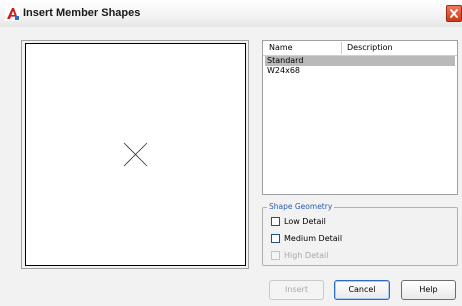 This screenshot has height=306, width=462. What do you see at coordinates (285, 60) in the screenshot?
I see `list-item-name: Standard` at bounding box center [285, 60].